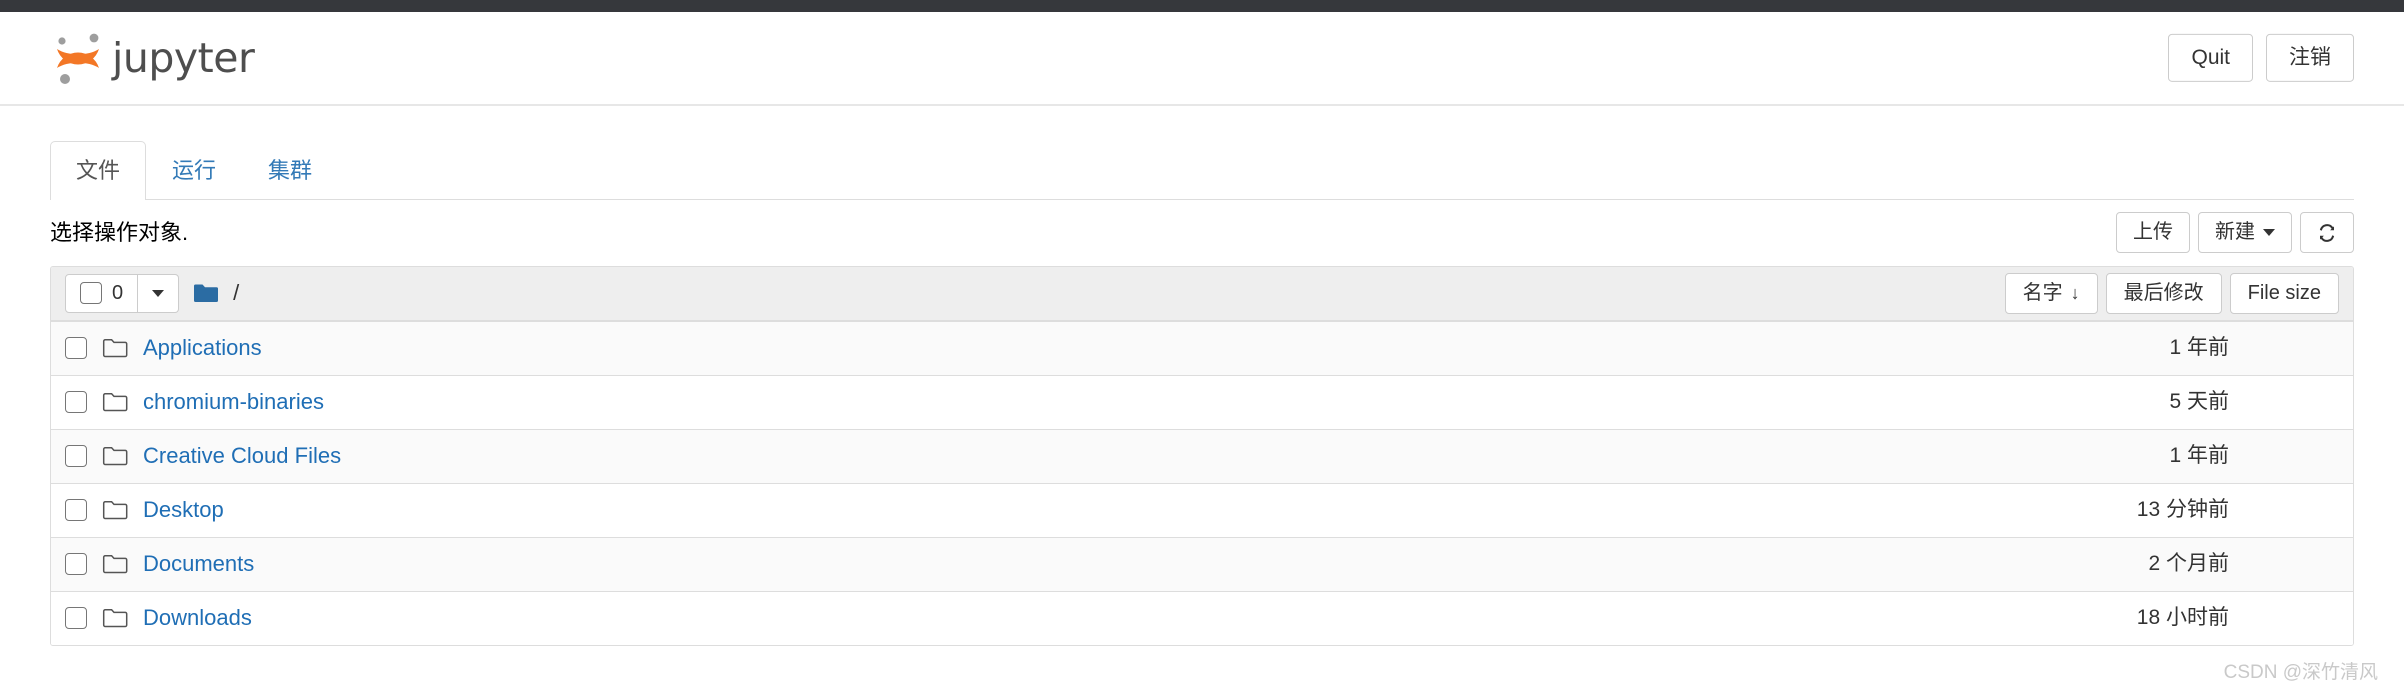 Image resolution: width=2404 pixels, height=694 pixels. I want to click on tab-running: 运行, so click(194, 170).